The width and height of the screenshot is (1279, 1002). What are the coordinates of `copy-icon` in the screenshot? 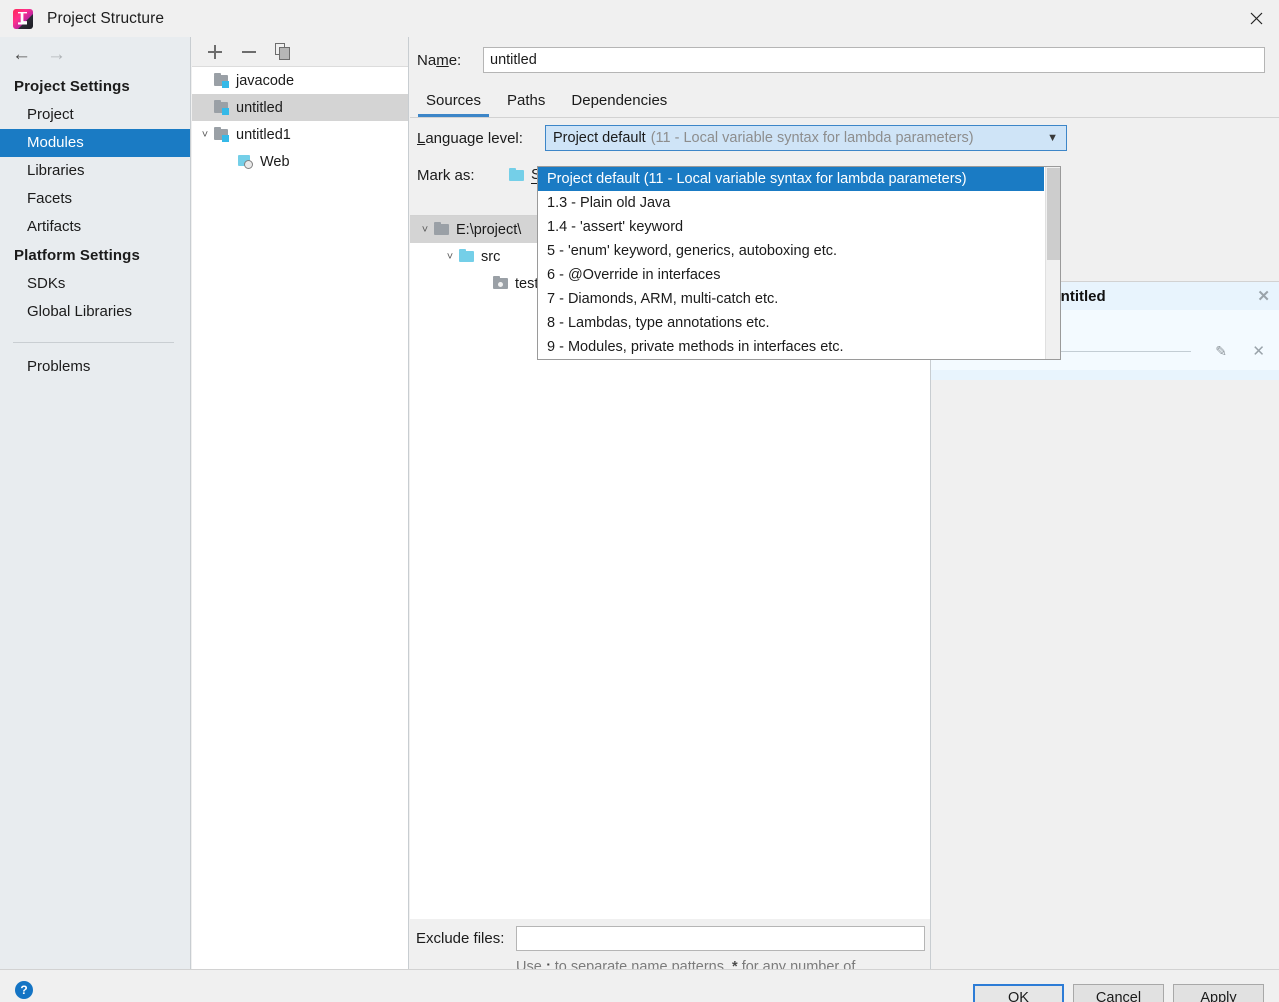 It's located at (283, 51).